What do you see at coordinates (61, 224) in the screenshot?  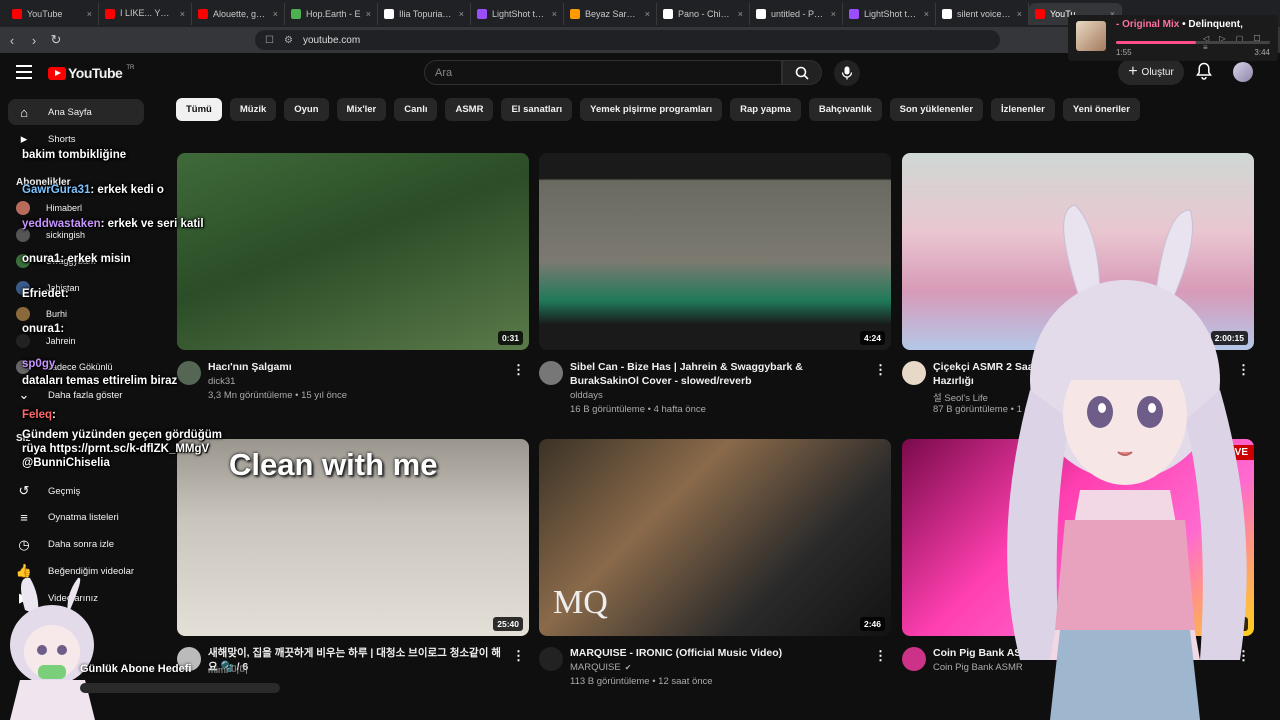 I see `chat-username: yeddwastaken` at bounding box center [61, 224].